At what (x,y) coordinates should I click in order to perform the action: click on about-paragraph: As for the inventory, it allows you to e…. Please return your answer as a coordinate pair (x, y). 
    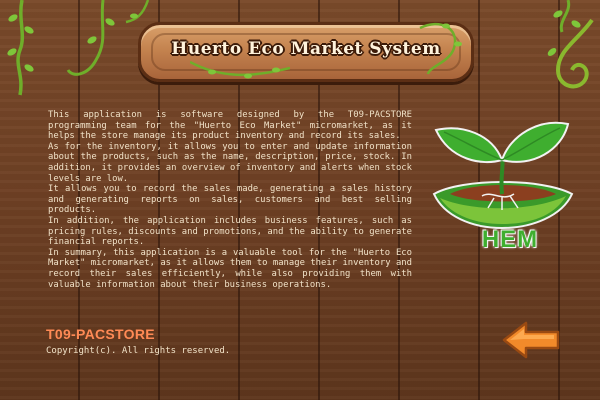
    Looking at the image, I should click on (230, 162).